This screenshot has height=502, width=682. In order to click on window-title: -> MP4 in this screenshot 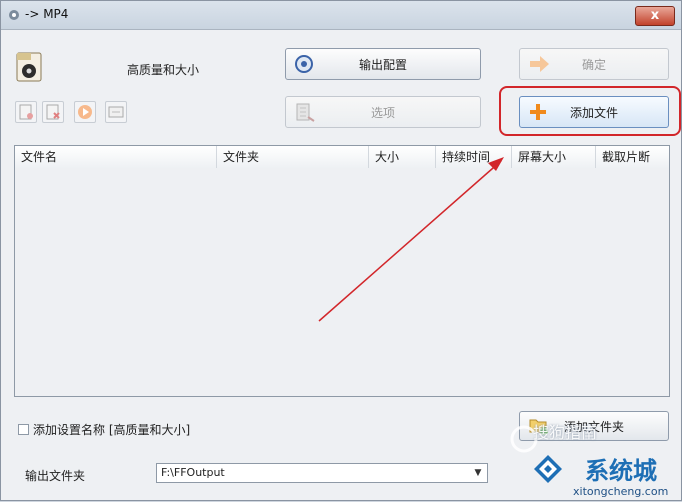, I will do `click(47, 14)`.